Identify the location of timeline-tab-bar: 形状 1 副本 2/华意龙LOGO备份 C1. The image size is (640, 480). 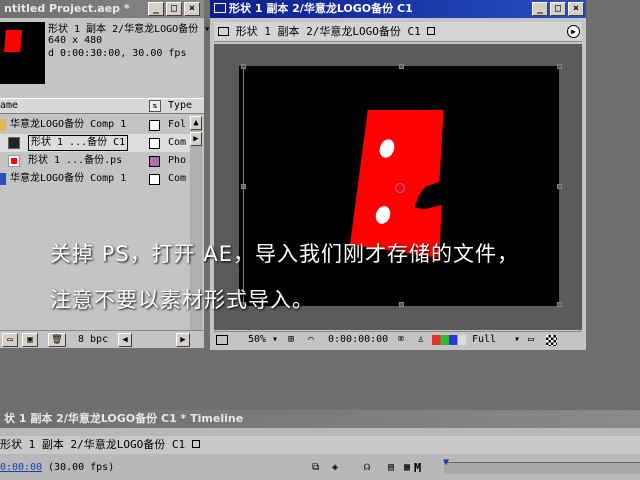
(320, 445).